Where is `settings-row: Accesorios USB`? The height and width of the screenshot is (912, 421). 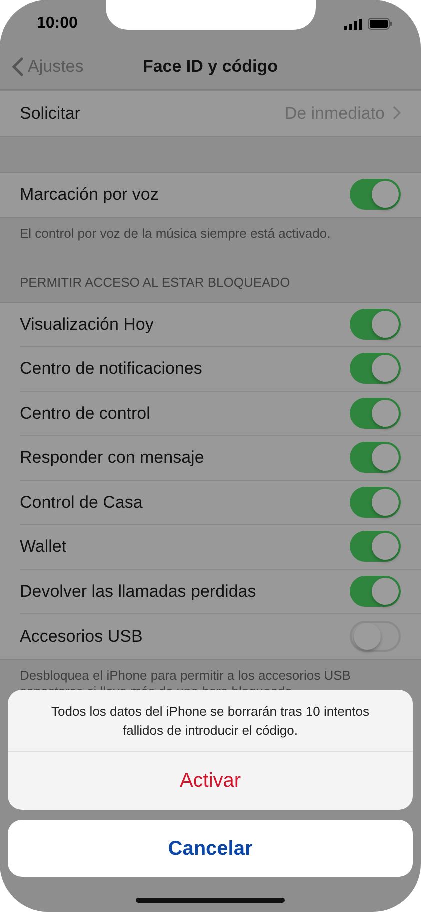 settings-row: Accesorios USB is located at coordinates (210, 636).